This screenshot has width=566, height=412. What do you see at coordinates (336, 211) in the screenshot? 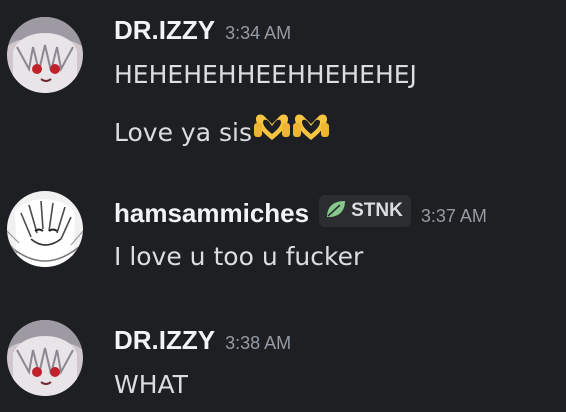
I see `leaf-icon` at bounding box center [336, 211].